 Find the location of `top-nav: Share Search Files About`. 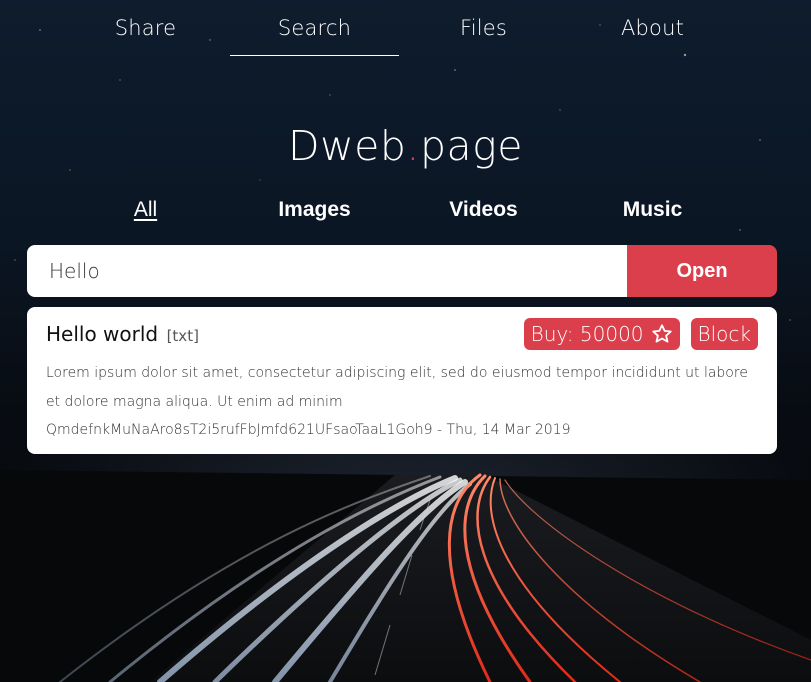

top-nav: Share Search Files About is located at coordinates (399, 28).